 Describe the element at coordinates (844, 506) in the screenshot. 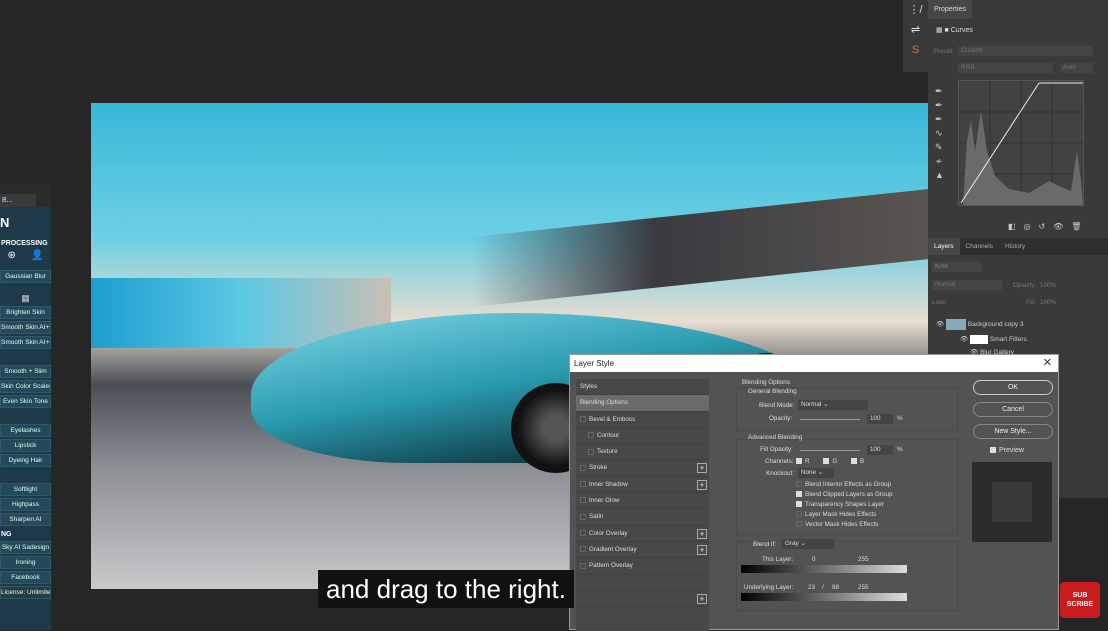

I see `blend-option-checkbox: Transparency Shapes Layer` at that location.